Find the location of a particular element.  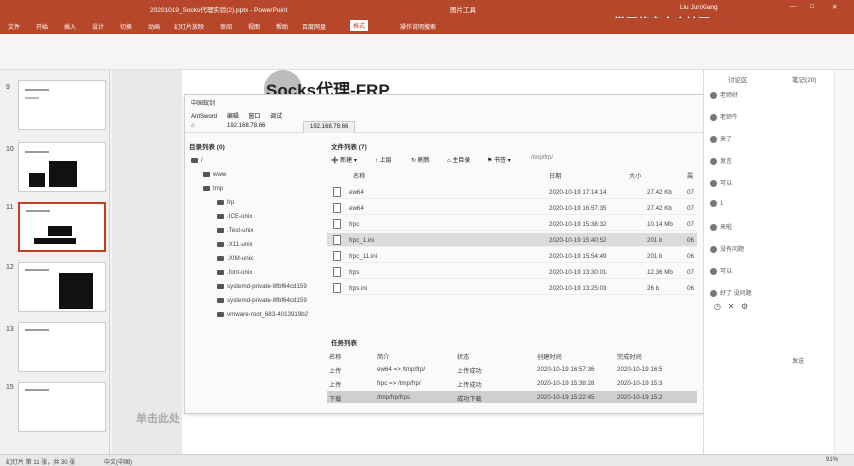

tab-slideshow: 幻灯片放映 is located at coordinates (189, 26).